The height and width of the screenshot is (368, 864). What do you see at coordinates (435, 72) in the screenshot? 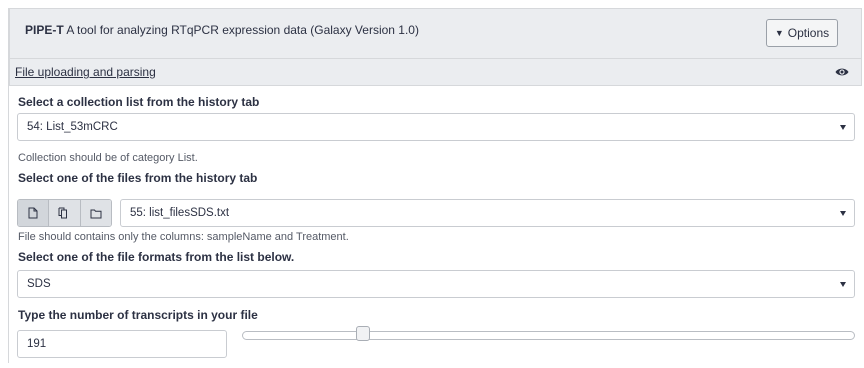
I see `section-header: File uploading and parsing` at bounding box center [435, 72].